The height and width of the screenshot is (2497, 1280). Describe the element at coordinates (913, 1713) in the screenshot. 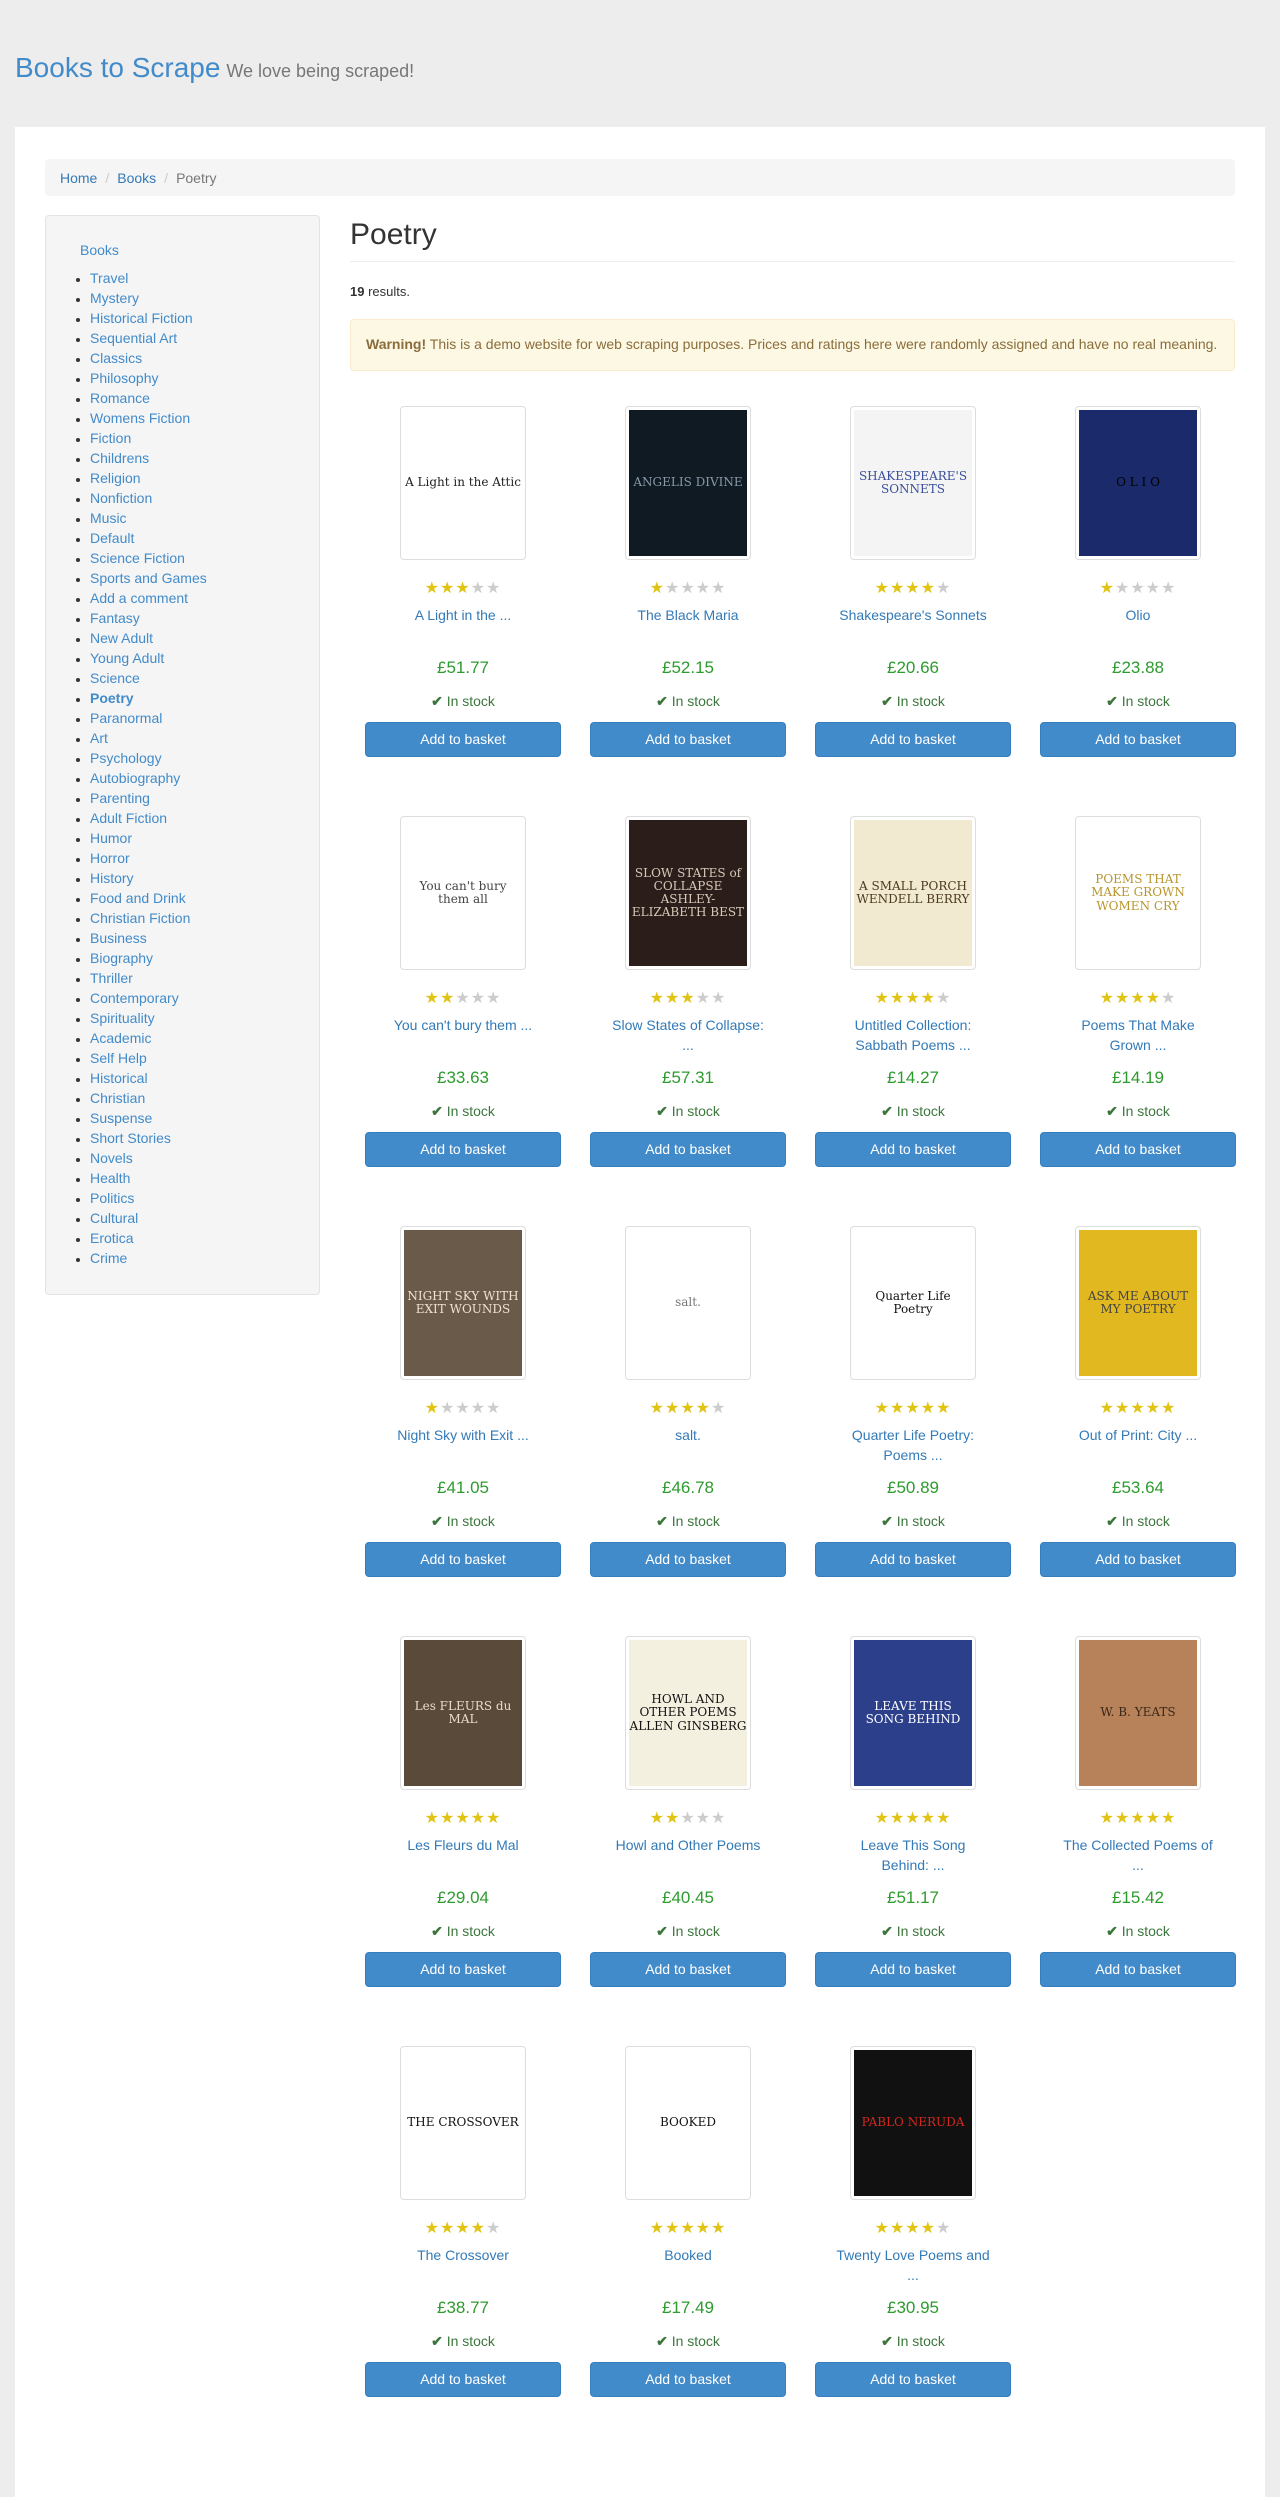

I see `book-thumbnail: LEAVE THIS SONG BEHIND` at that location.